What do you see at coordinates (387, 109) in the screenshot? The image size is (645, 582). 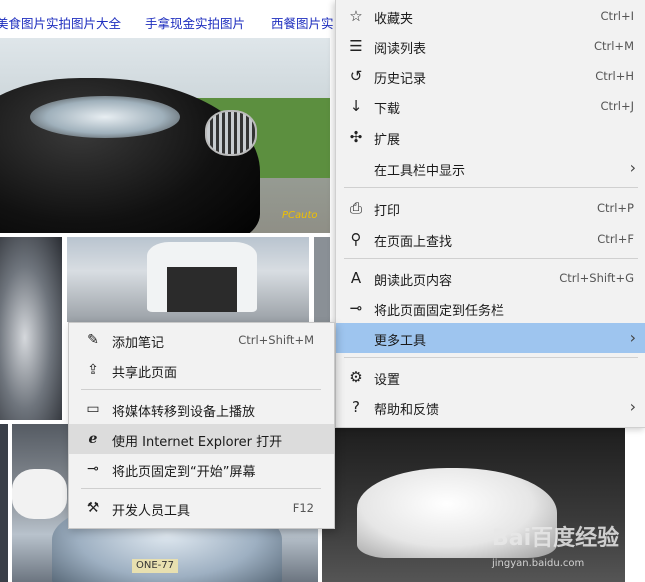 I see `menu-label: 下载` at bounding box center [387, 109].